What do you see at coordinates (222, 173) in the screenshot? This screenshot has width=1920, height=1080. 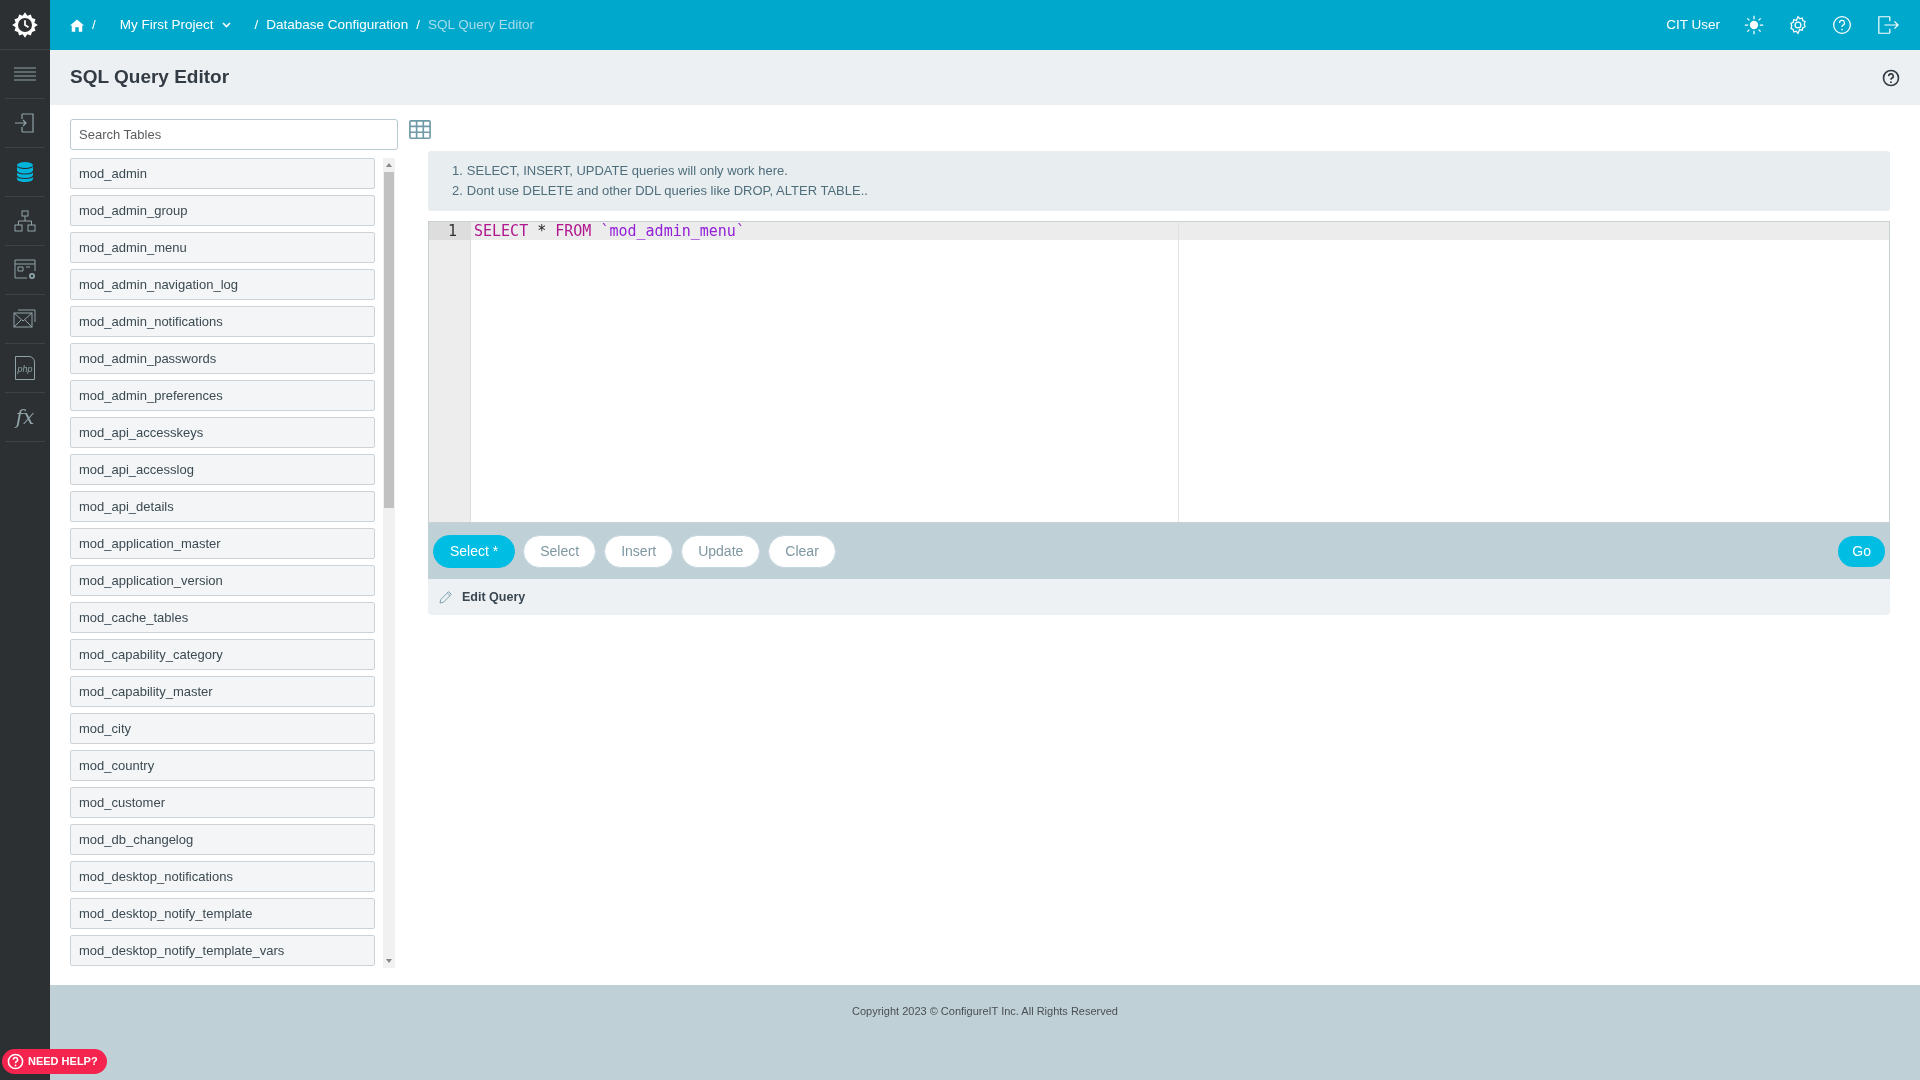 I see `table-list-item: mod_admin` at bounding box center [222, 173].